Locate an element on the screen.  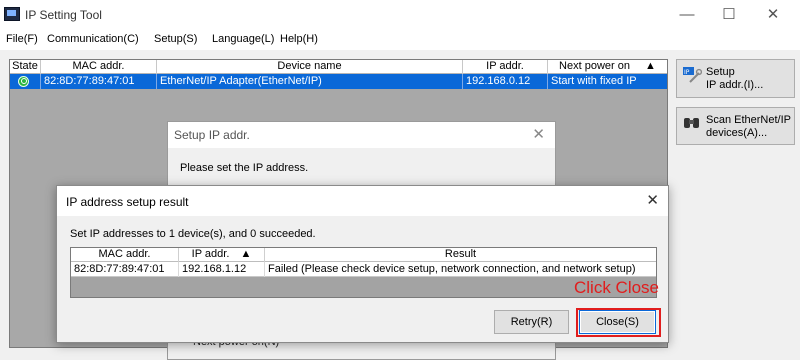
result-mac-cell: 82:8D:77:89:47:01 is located at coordinates (125, 269).